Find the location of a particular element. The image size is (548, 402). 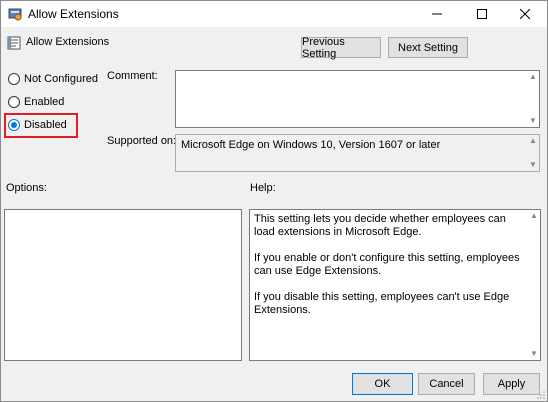

close-icon is located at coordinates (525, 14).